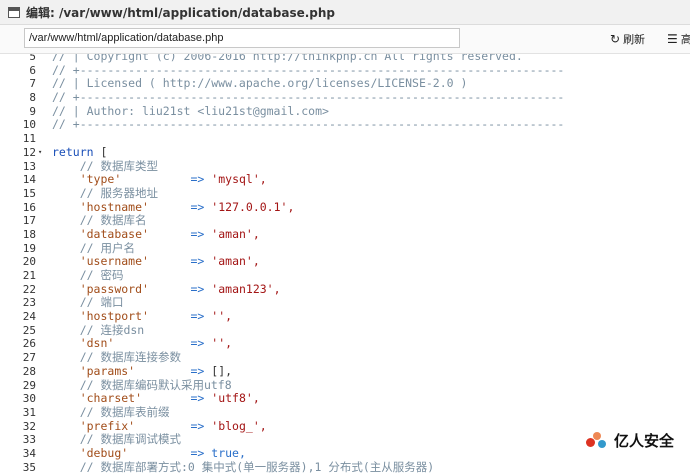 This screenshot has height=475, width=690. Describe the element at coordinates (162, 452) in the screenshot. I see `code-text: 'debug' => true,` at that location.